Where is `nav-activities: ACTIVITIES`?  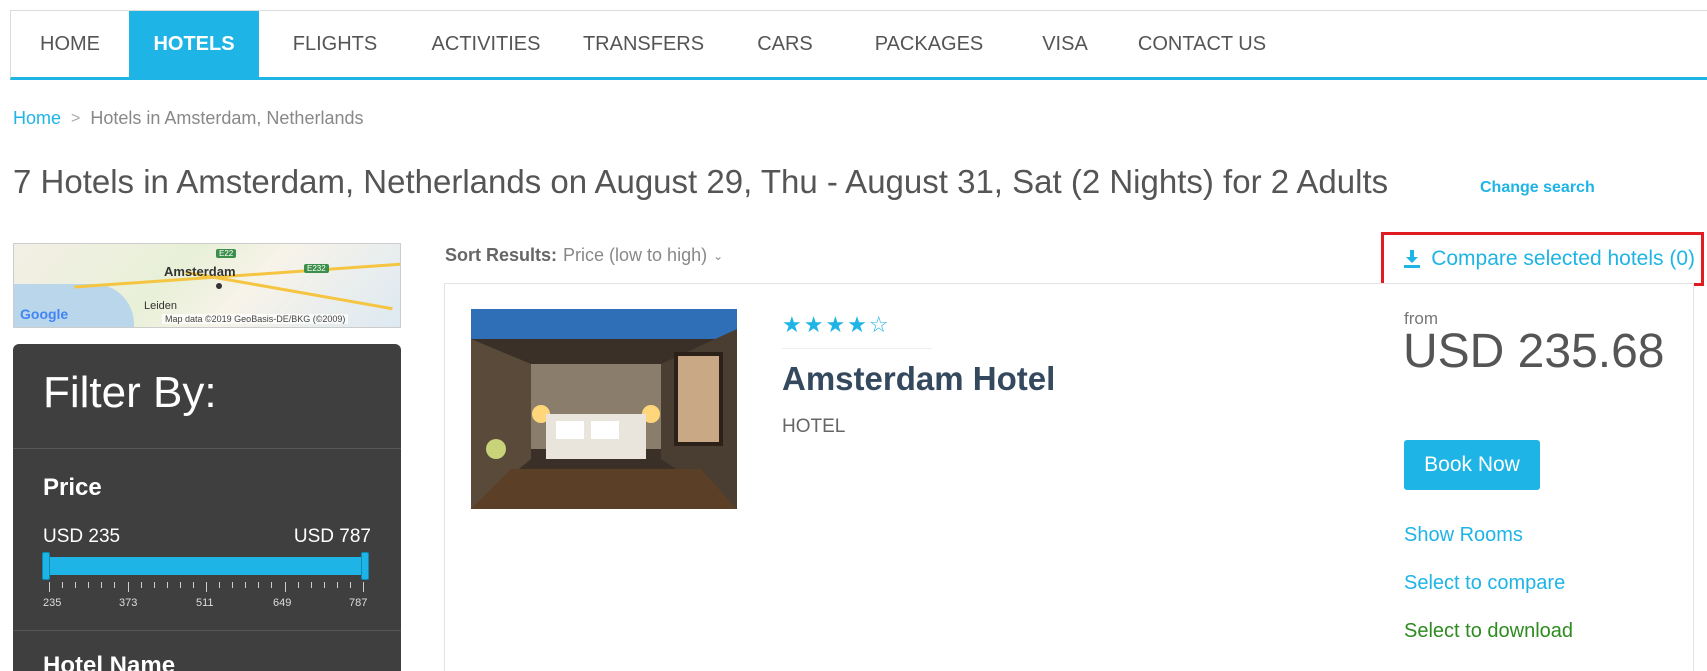 nav-activities: ACTIVITIES is located at coordinates (486, 44).